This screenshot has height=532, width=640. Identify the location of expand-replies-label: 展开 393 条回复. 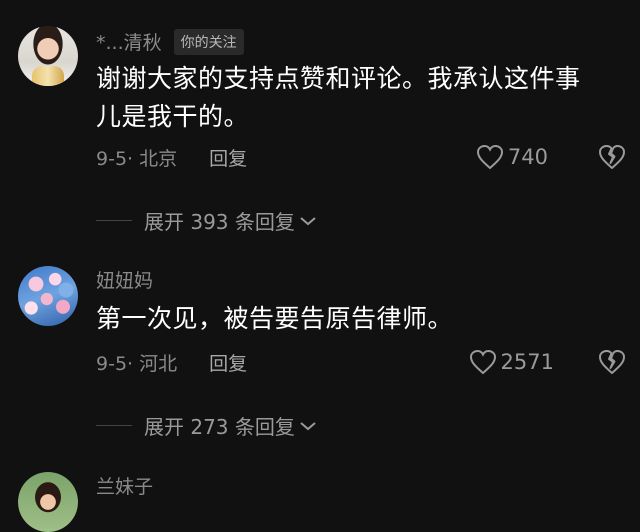
(219, 222).